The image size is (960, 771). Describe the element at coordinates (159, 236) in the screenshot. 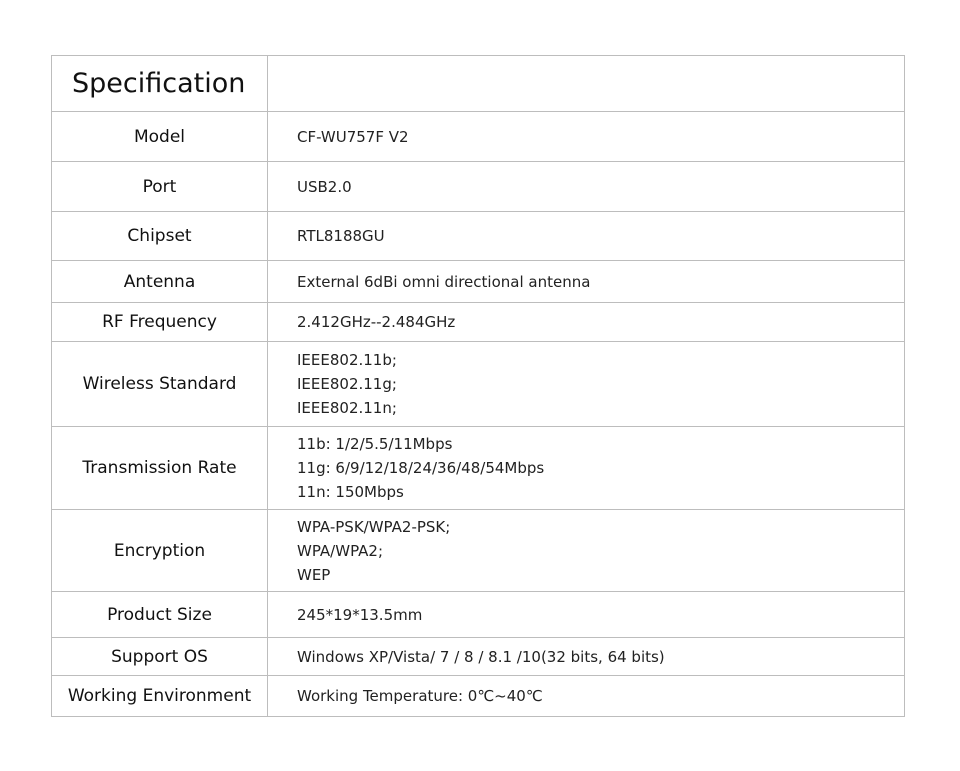

I see `spec-label-chipset: Chipset` at that location.